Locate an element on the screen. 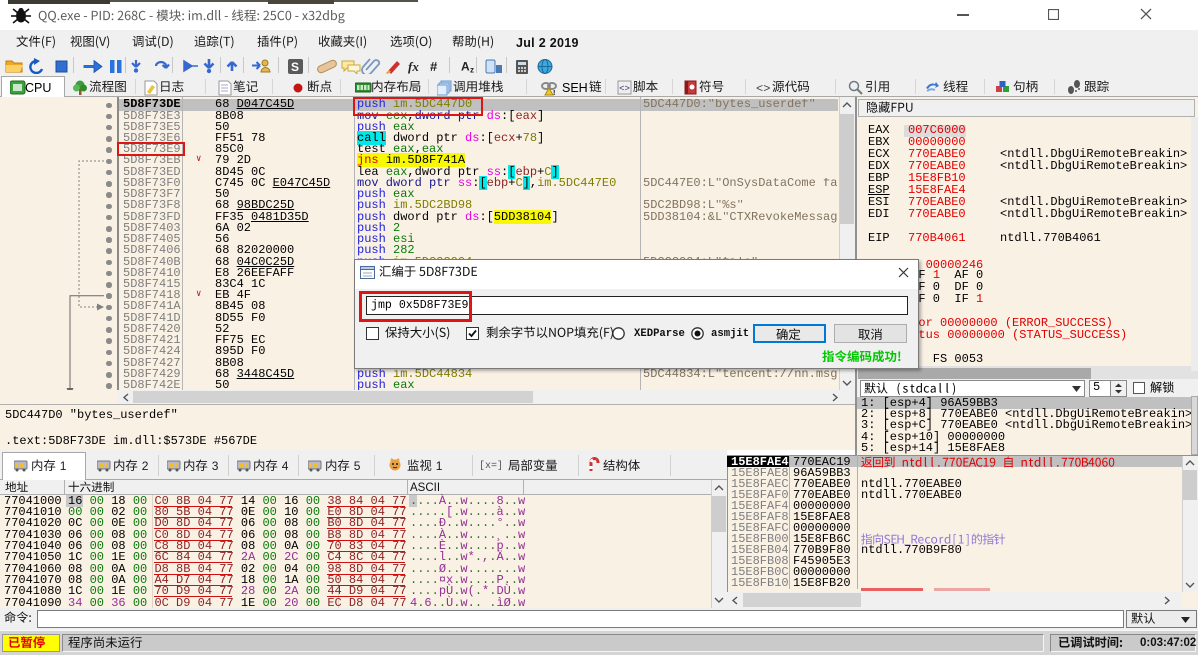 This screenshot has width=1198, height=655. svg-text: fx is located at coordinates (413, 66).